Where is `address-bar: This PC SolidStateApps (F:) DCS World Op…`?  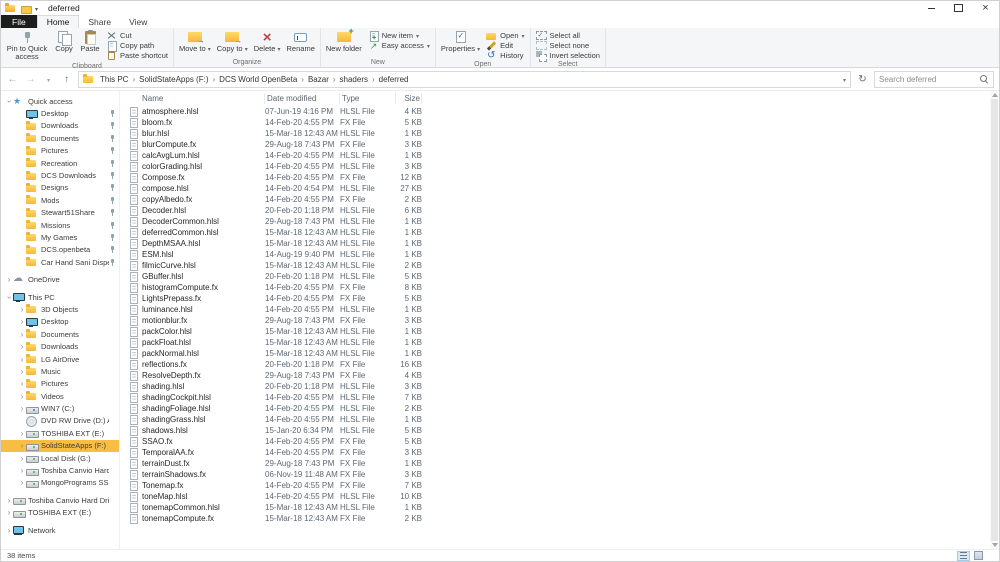 address-bar: This PC SolidStateApps (F:) DCS World Op… is located at coordinates (464, 79).